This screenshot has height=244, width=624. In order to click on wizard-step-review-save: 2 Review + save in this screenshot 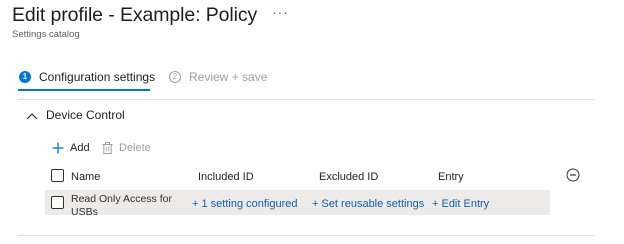, I will do `click(218, 77)`.